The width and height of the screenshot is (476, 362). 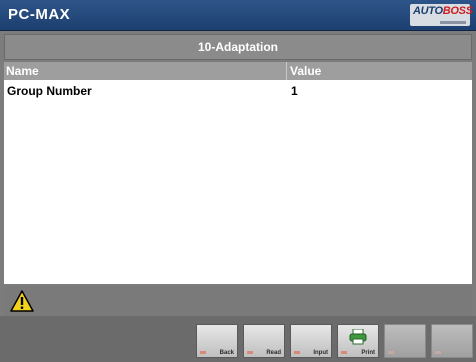 What do you see at coordinates (368, 353) in the screenshot?
I see `print-label: Print` at bounding box center [368, 353].